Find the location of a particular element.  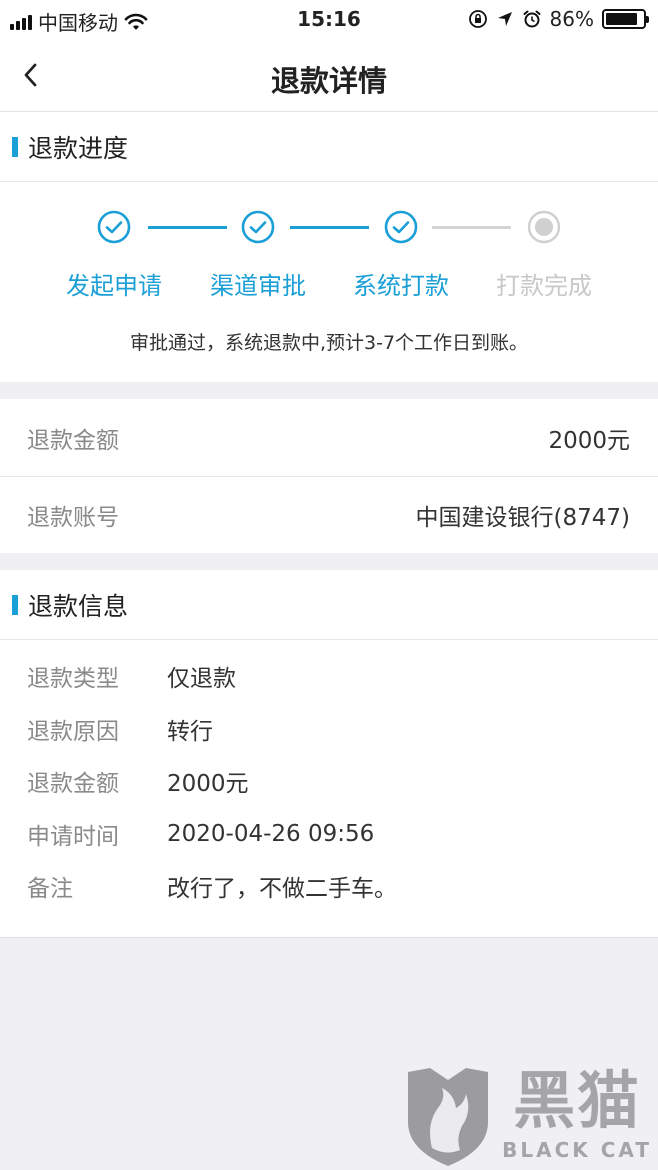

watermark-cn: 黑猫 is located at coordinates (577, 1100).